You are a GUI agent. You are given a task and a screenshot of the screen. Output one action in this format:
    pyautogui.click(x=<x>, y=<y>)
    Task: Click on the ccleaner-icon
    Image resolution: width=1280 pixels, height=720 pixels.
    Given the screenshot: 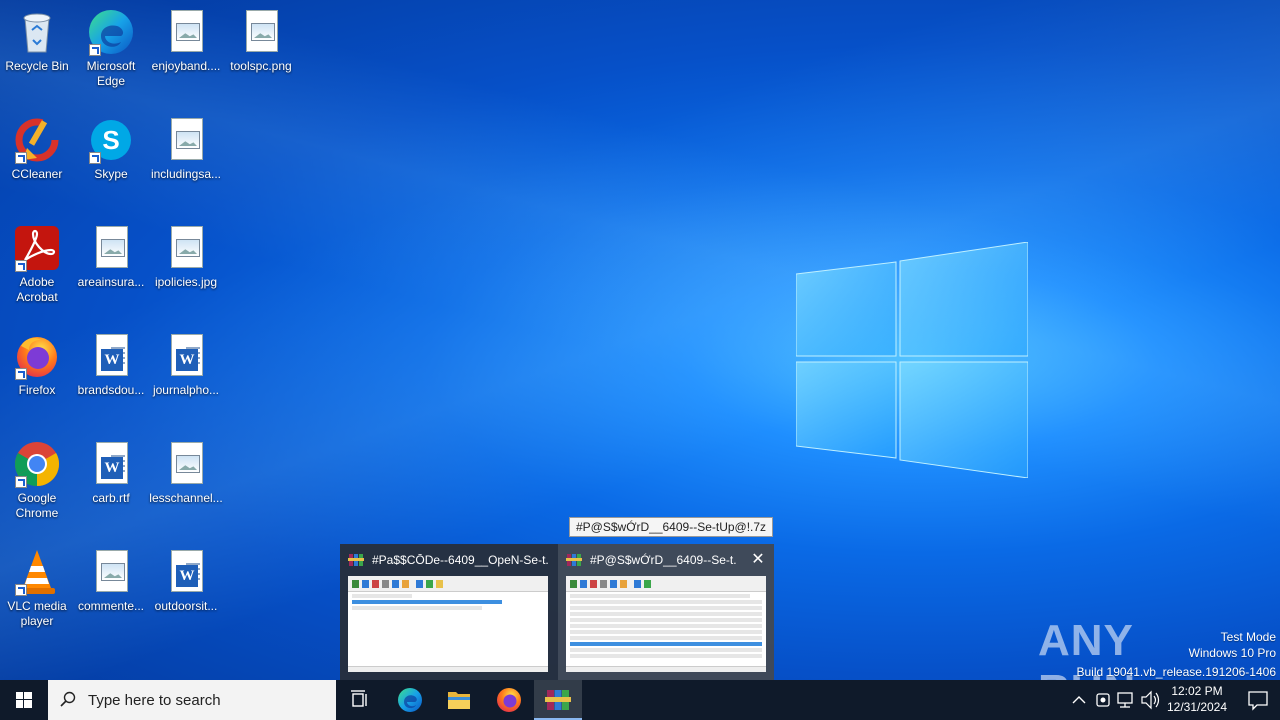 What is the action you would take?
    pyautogui.click(x=37, y=140)
    